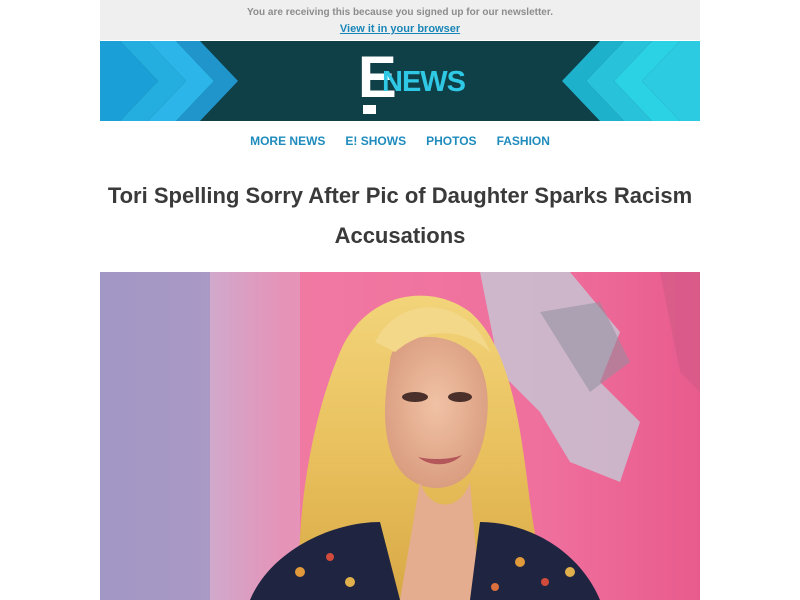  Describe the element at coordinates (375, 146) in the screenshot. I see `nav-item-e-shows: E! SHOWS` at that location.